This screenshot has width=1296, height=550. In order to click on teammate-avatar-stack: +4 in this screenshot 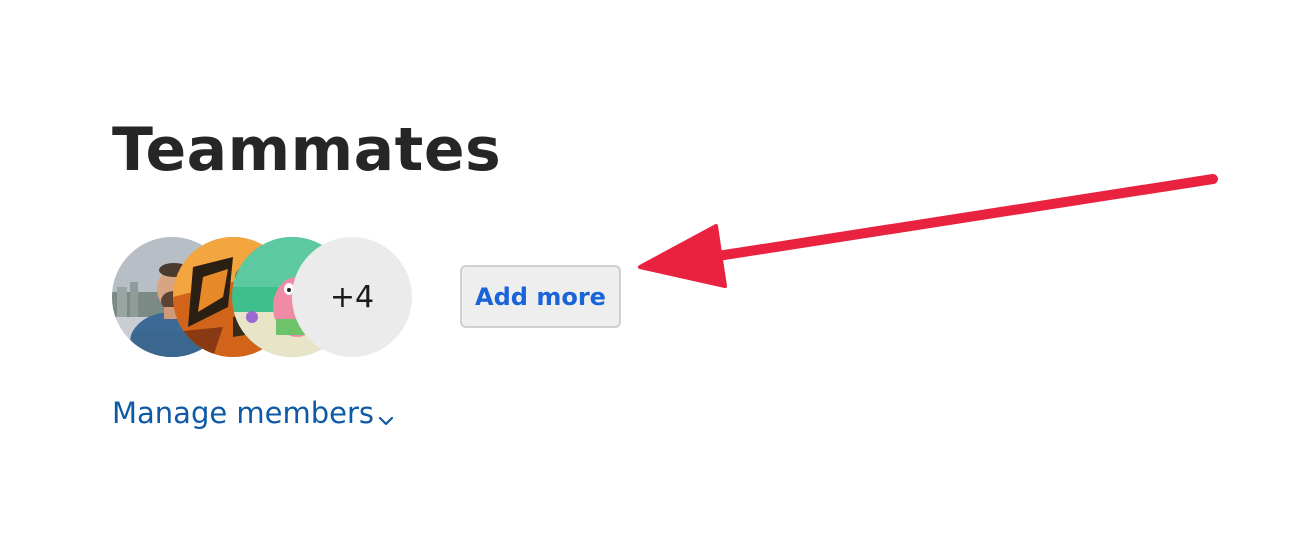, I will do `click(262, 297)`.